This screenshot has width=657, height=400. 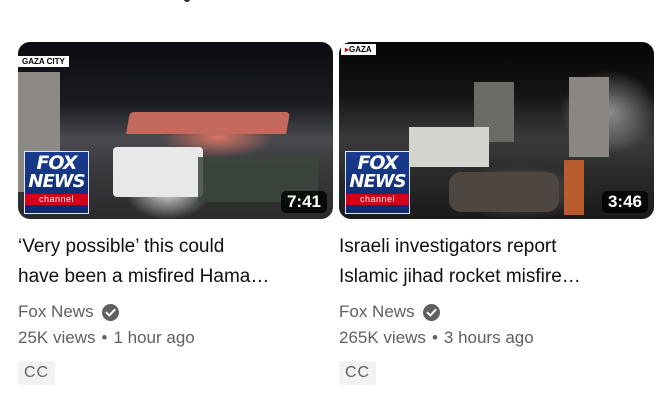 What do you see at coordinates (382, 337) in the screenshot?
I see `view-count: 265K views` at bounding box center [382, 337].